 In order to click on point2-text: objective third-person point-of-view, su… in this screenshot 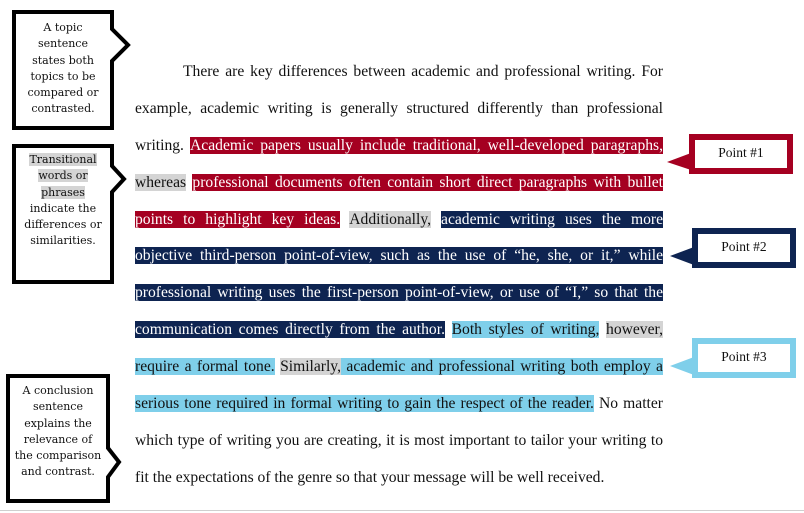, I will do `click(399, 256)`.